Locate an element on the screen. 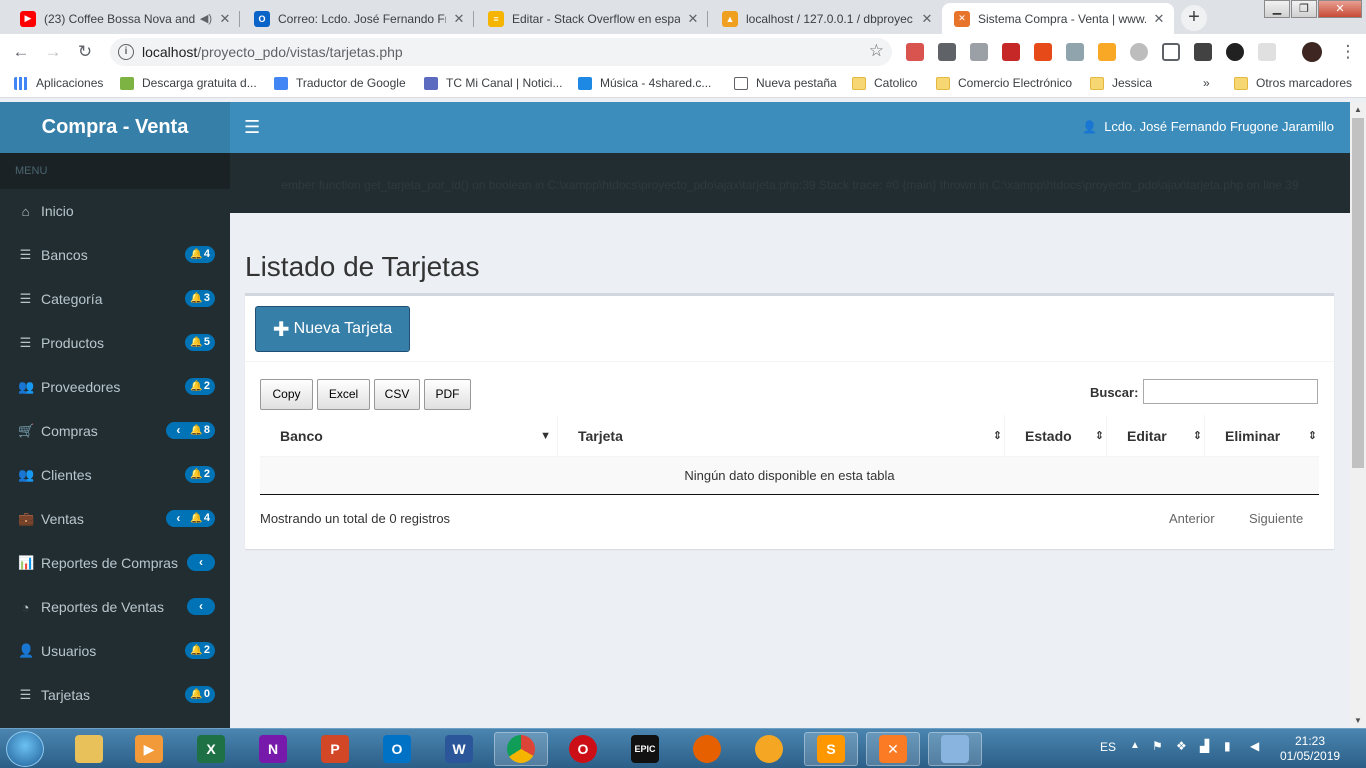  copy-button: Copy is located at coordinates (286, 394).